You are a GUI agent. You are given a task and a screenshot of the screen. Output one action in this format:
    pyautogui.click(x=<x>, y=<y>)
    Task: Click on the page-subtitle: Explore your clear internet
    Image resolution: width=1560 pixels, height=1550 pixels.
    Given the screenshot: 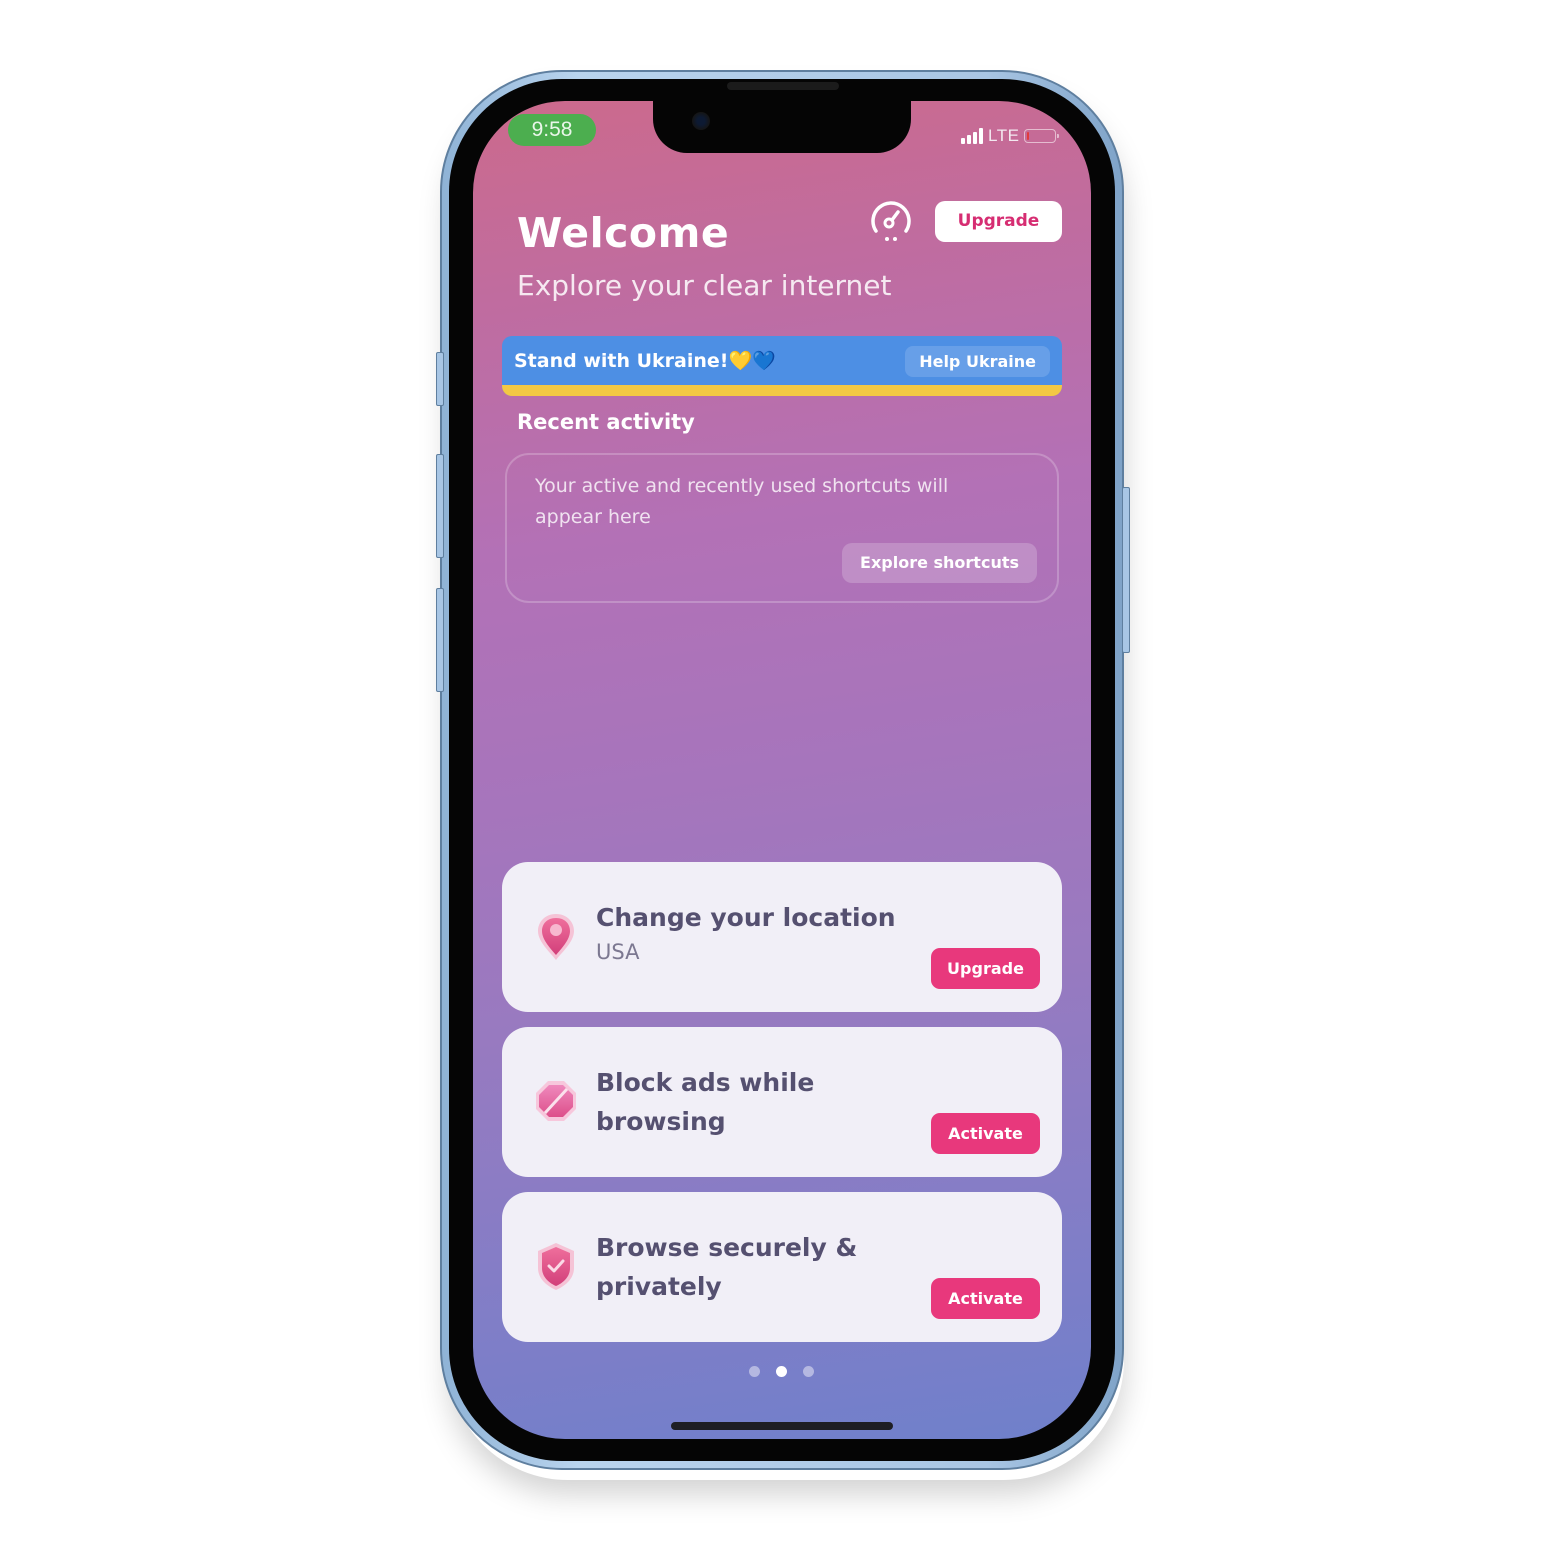 What is the action you would take?
    pyautogui.click(x=704, y=285)
    